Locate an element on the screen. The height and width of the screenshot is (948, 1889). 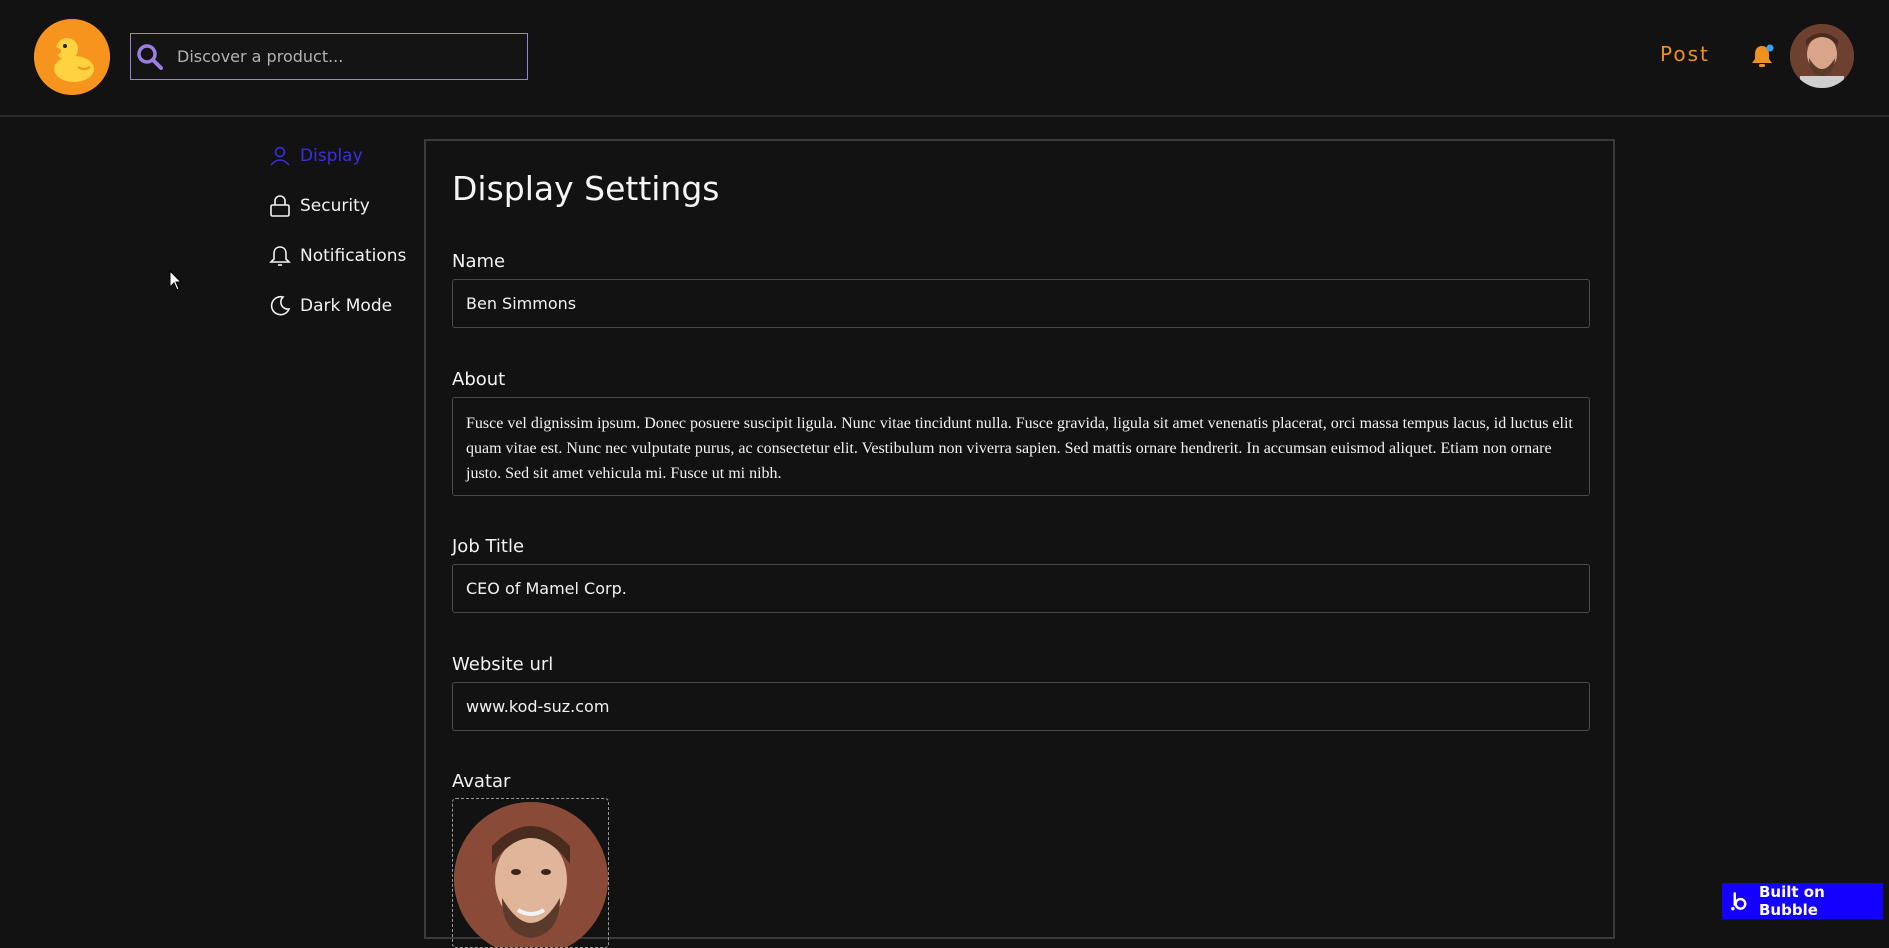
about-label: About is located at coordinates (479, 379).